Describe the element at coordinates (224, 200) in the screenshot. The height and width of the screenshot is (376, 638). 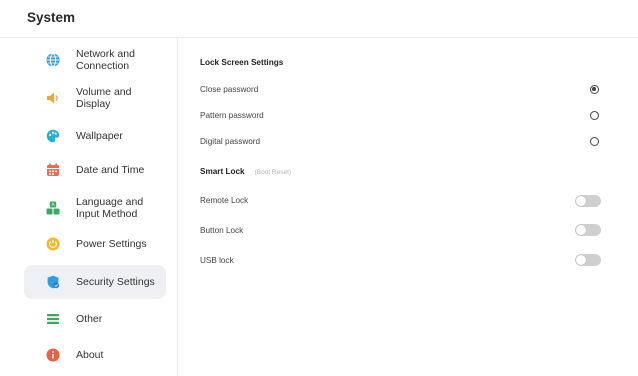
I see `toggle-label-remote-lock: Remote Lock` at that location.